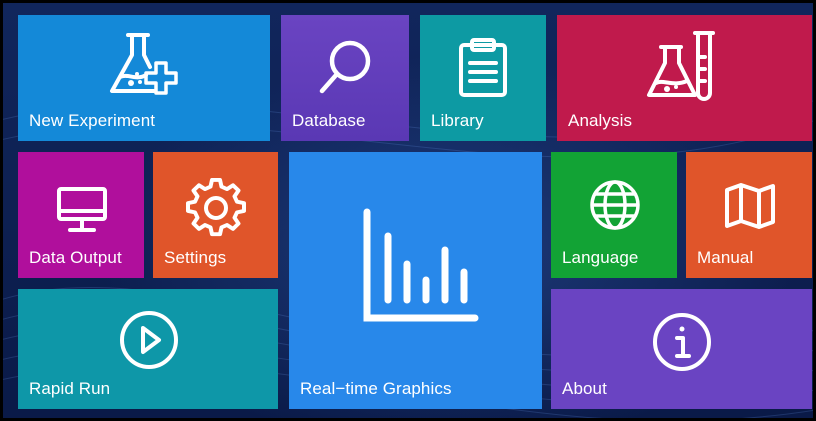 The height and width of the screenshot is (421, 816). I want to click on tile-settings: Settings, so click(215, 215).